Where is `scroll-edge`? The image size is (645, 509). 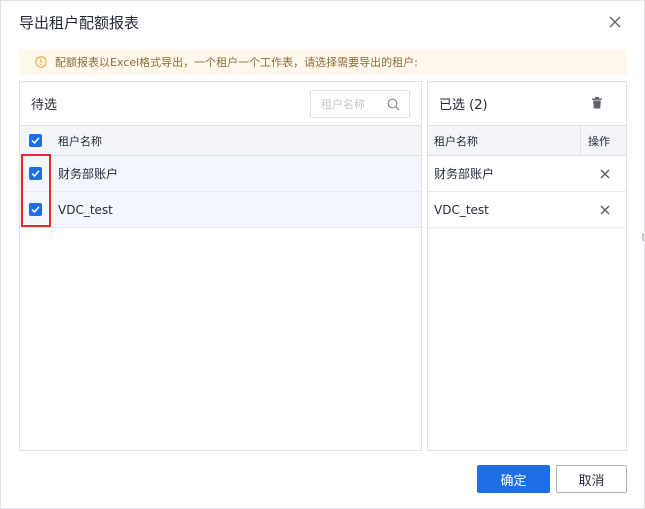 scroll-edge is located at coordinates (643, 237).